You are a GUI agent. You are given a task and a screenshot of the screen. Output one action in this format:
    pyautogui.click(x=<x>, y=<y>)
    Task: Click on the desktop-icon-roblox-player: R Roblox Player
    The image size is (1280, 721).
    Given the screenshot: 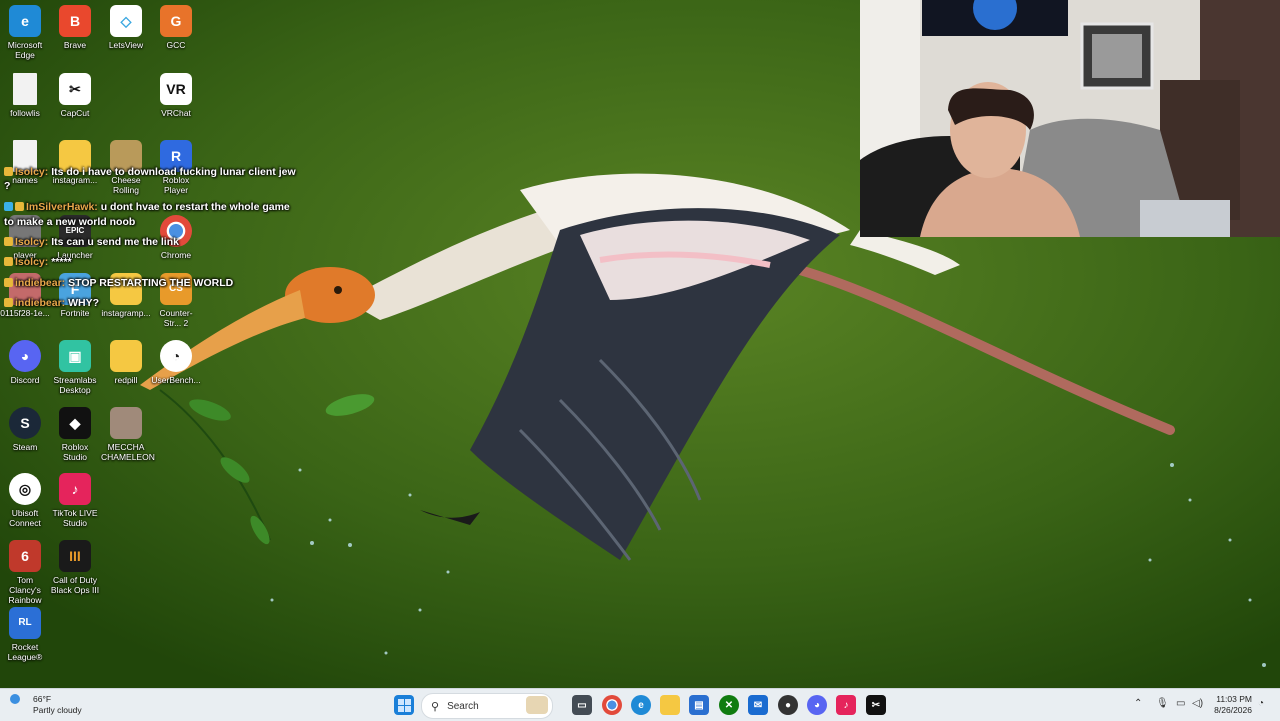 What is the action you would take?
    pyautogui.click(x=176, y=165)
    